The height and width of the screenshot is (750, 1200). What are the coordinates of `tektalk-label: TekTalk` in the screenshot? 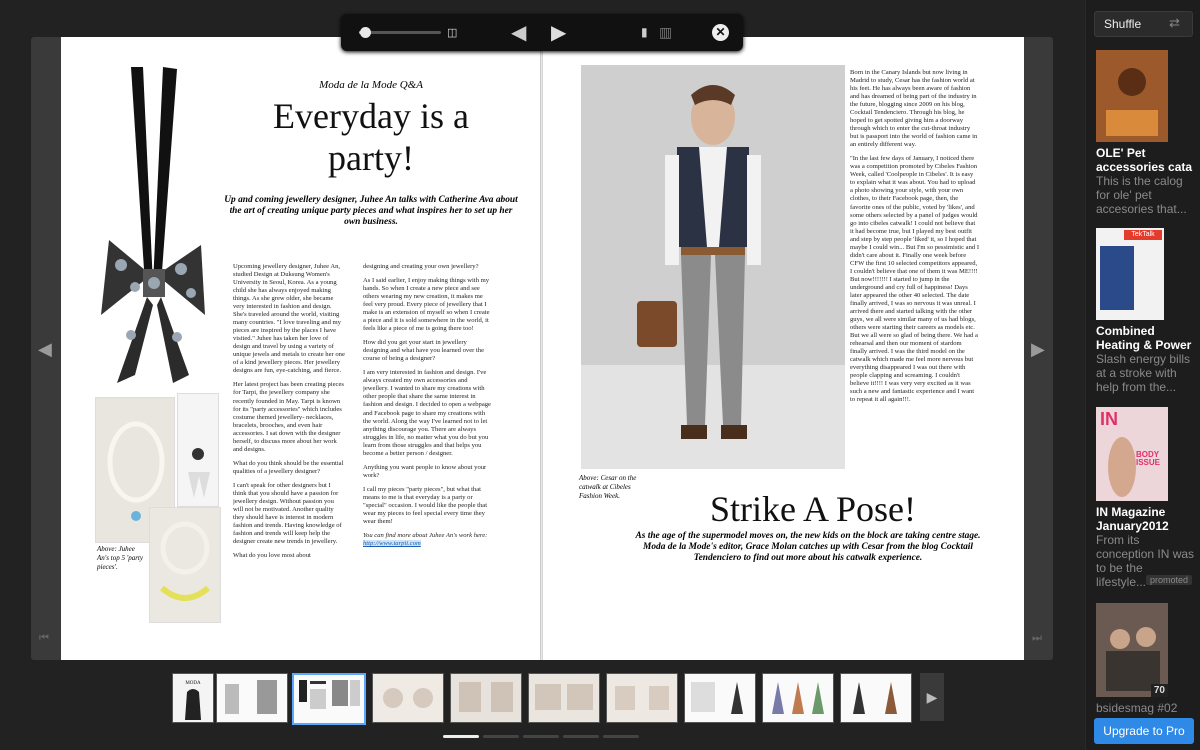 It's located at (1143, 235).